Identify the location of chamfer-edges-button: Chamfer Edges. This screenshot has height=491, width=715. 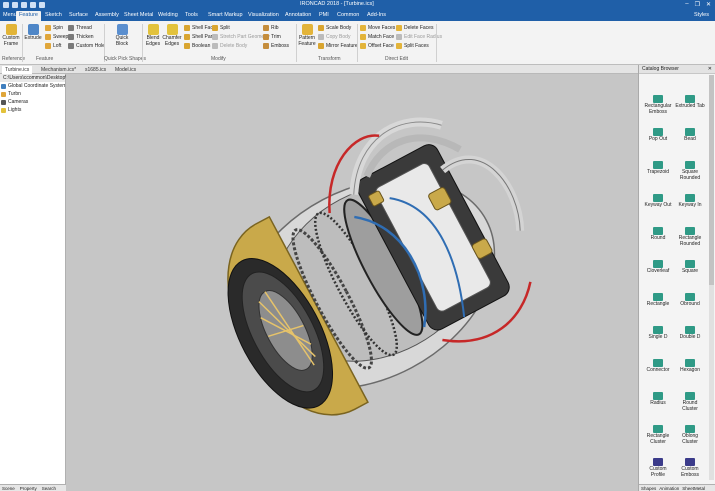
(172, 35).